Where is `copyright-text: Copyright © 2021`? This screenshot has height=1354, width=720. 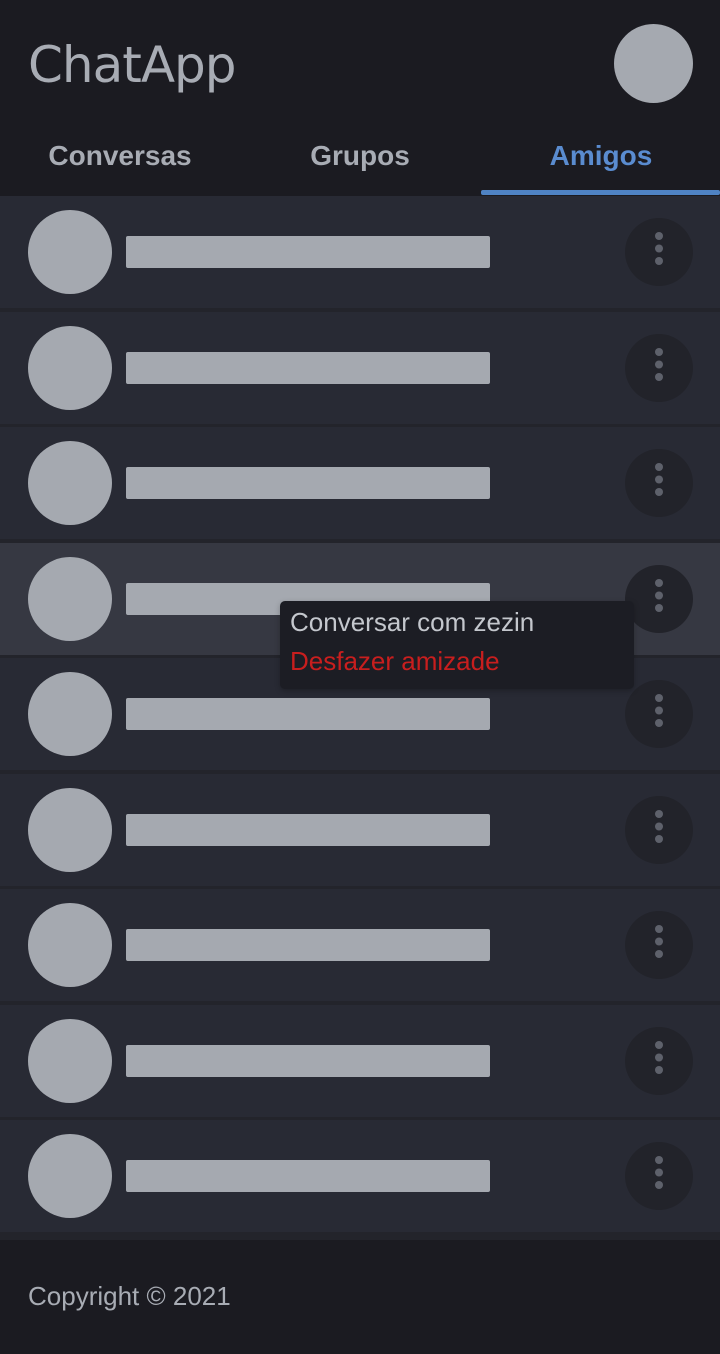 copyright-text: Copyright © 2021 is located at coordinates (129, 1296).